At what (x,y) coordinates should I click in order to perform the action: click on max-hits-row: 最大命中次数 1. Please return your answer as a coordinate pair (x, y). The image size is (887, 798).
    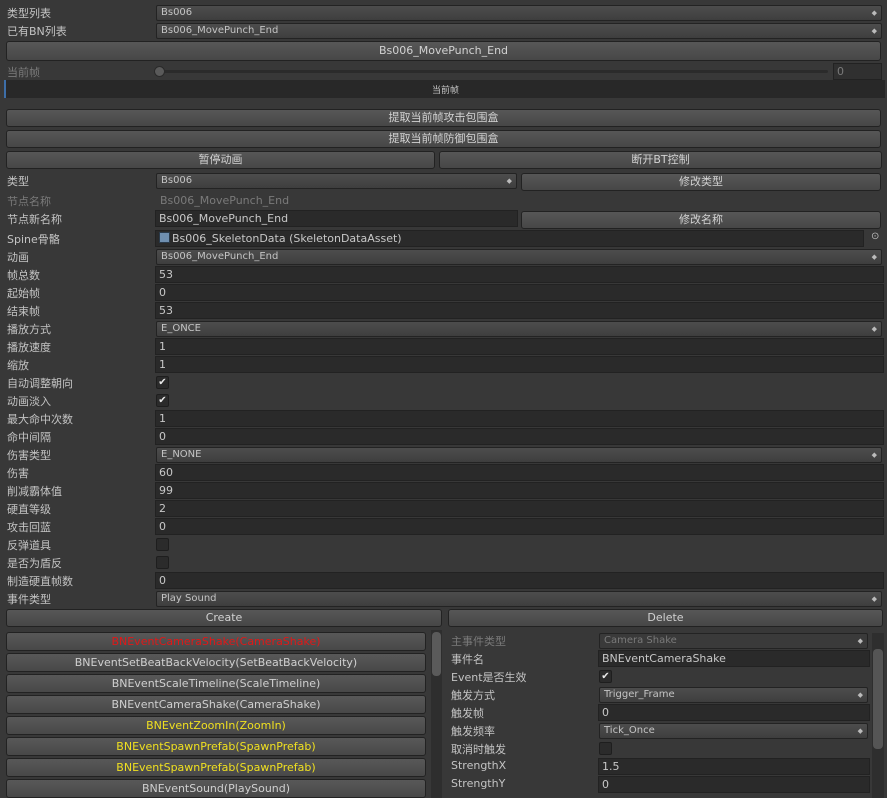
    Looking at the image, I should click on (443, 418).